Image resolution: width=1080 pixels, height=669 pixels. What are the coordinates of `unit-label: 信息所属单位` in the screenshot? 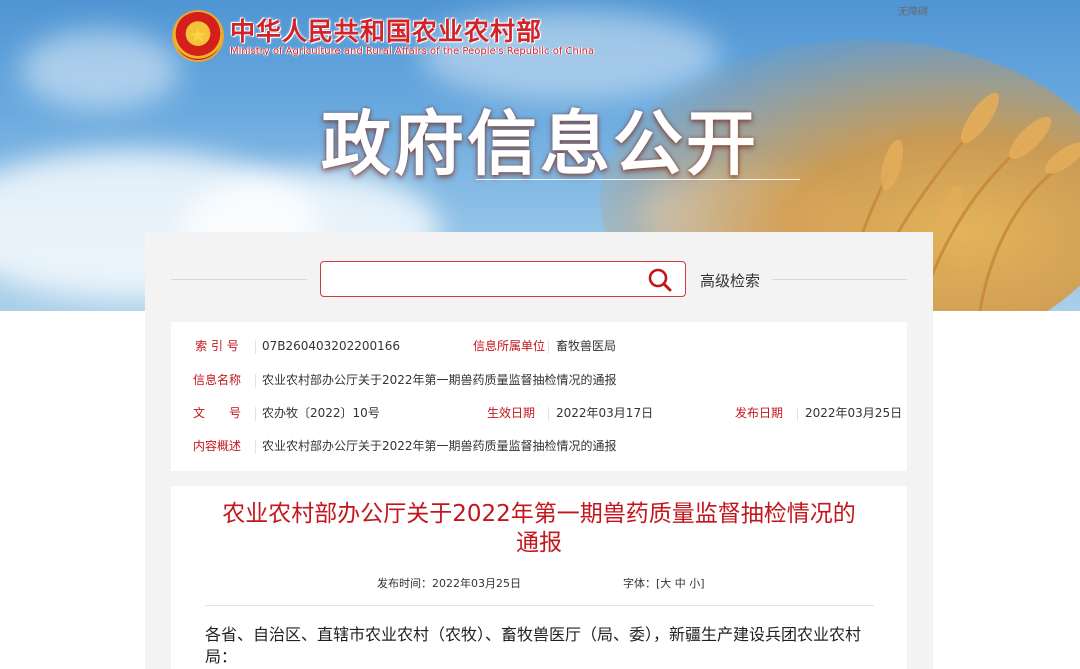 It's located at (508, 346).